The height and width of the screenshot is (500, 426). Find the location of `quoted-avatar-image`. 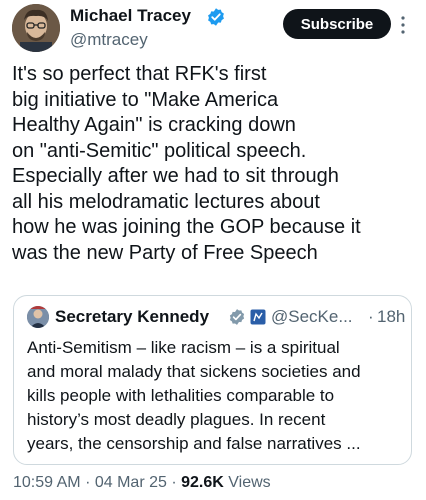

quoted-avatar-image is located at coordinates (38, 317).